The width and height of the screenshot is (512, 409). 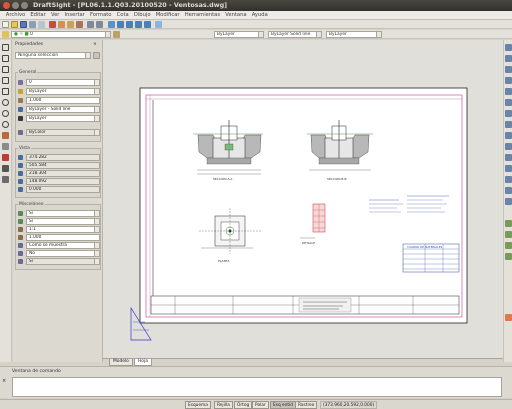 I want to click on scale-entity-icon, so click(x=508, y=124).